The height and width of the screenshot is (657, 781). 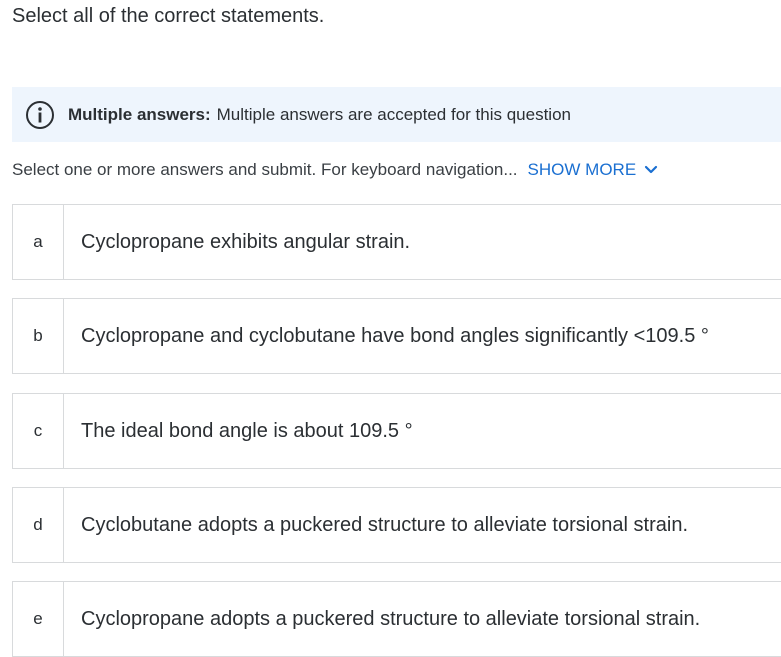 I want to click on option-letter: c, so click(x=38, y=431).